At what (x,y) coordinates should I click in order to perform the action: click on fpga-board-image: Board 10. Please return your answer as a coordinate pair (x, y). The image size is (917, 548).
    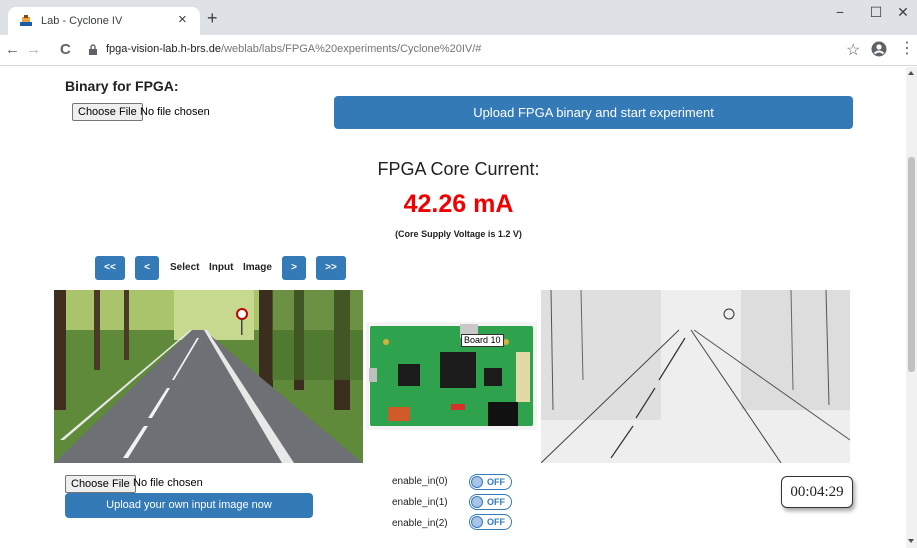
    Looking at the image, I should click on (451, 376).